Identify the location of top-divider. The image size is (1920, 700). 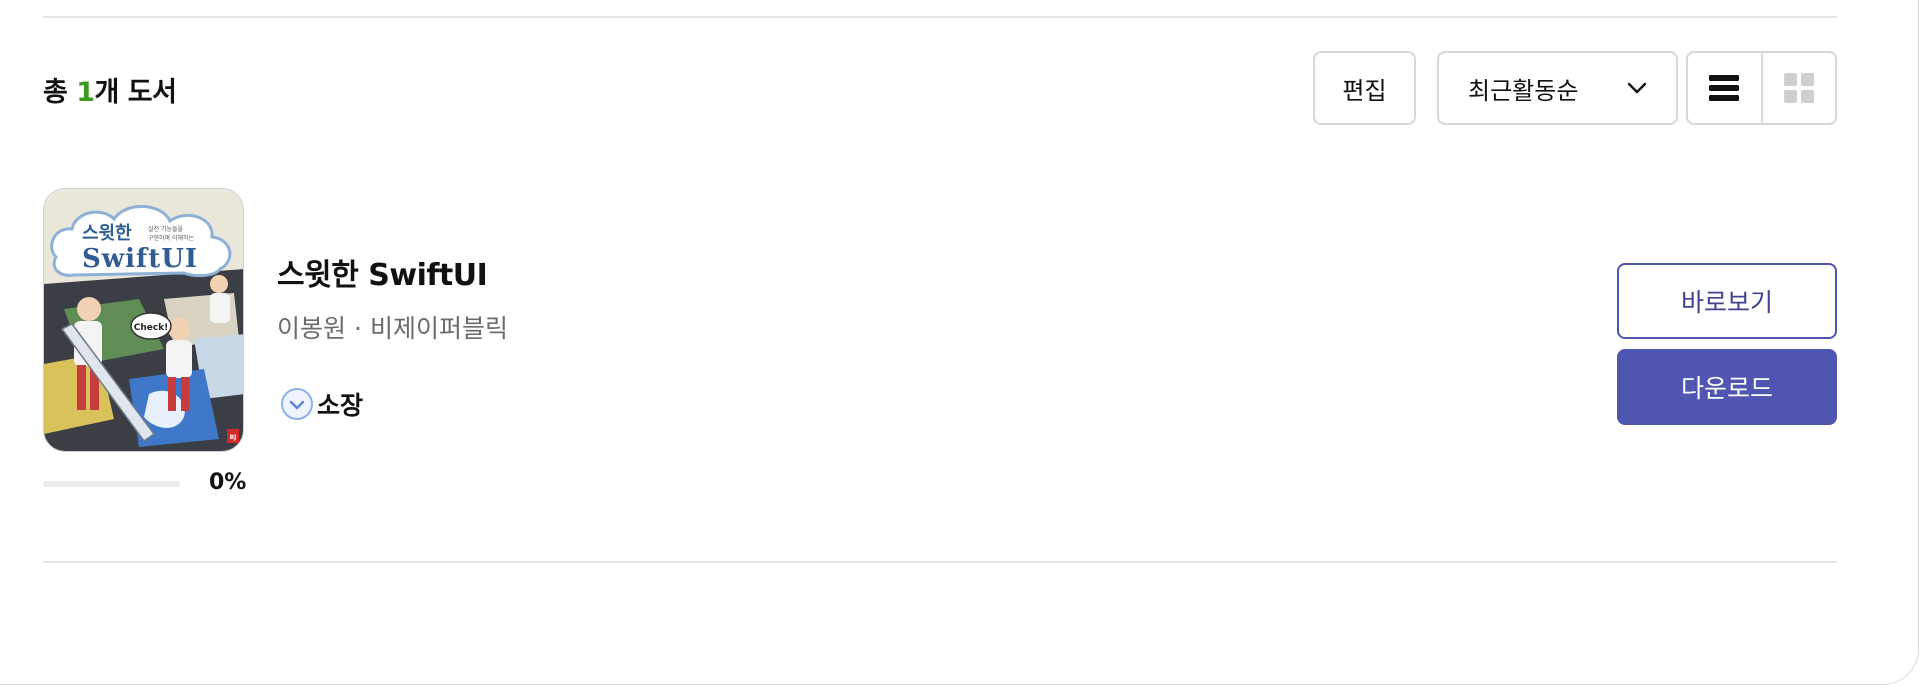
(940, 17).